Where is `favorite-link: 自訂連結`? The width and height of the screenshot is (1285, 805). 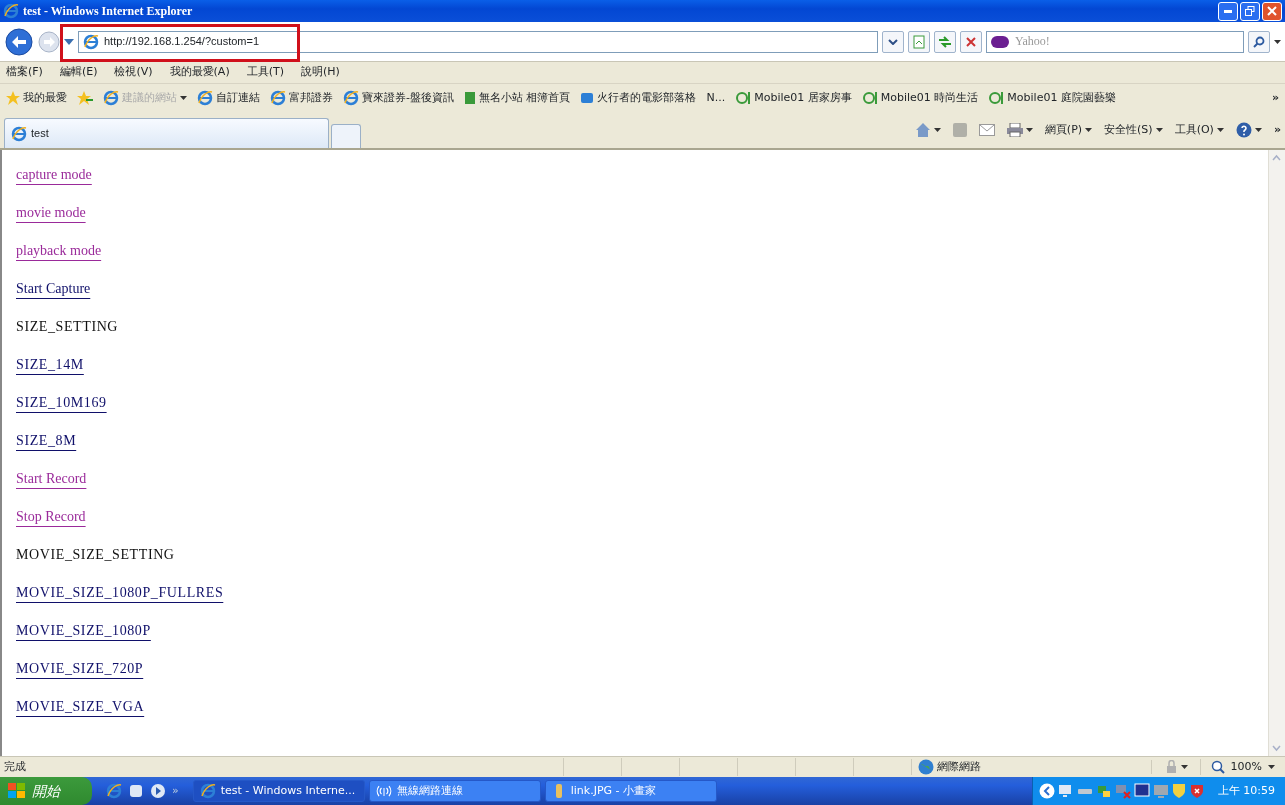 favorite-link: 自訂連結 is located at coordinates (228, 98).